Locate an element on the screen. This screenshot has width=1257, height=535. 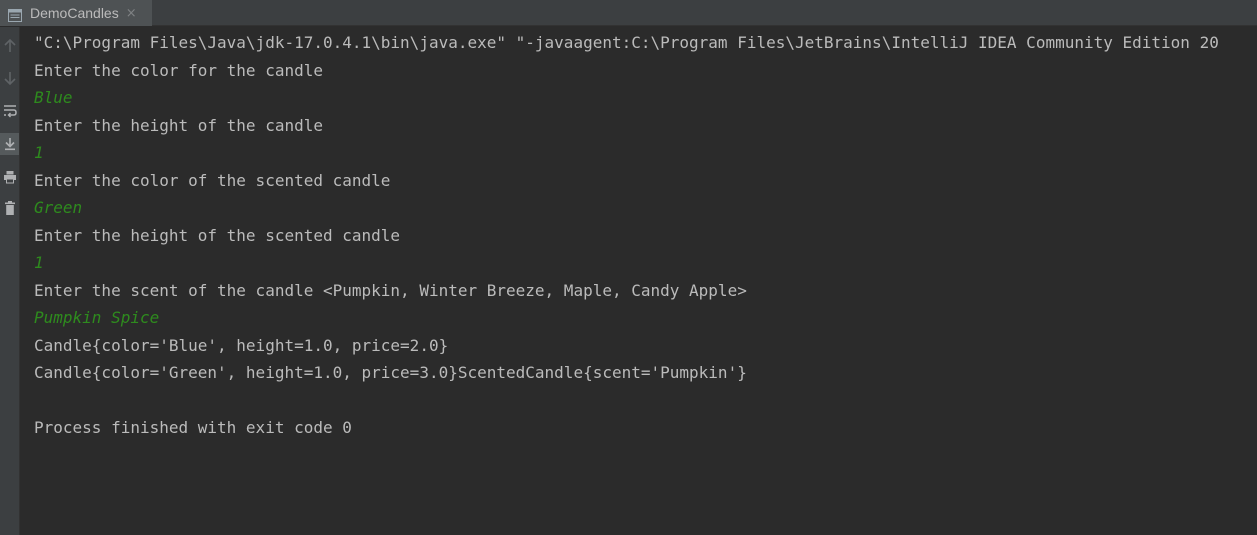
close-icon: × is located at coordinates (131, 13).